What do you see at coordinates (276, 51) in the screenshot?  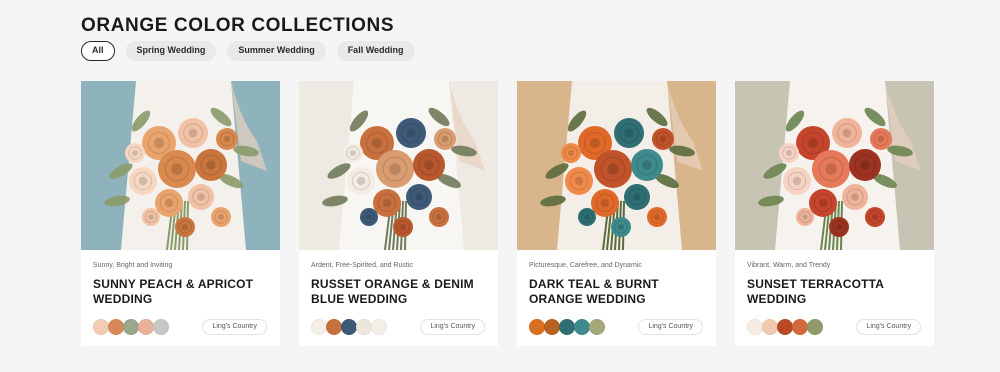 I see `filter-chip-summer-wedding: Summer Wedding` at bounding box center [276, 51].